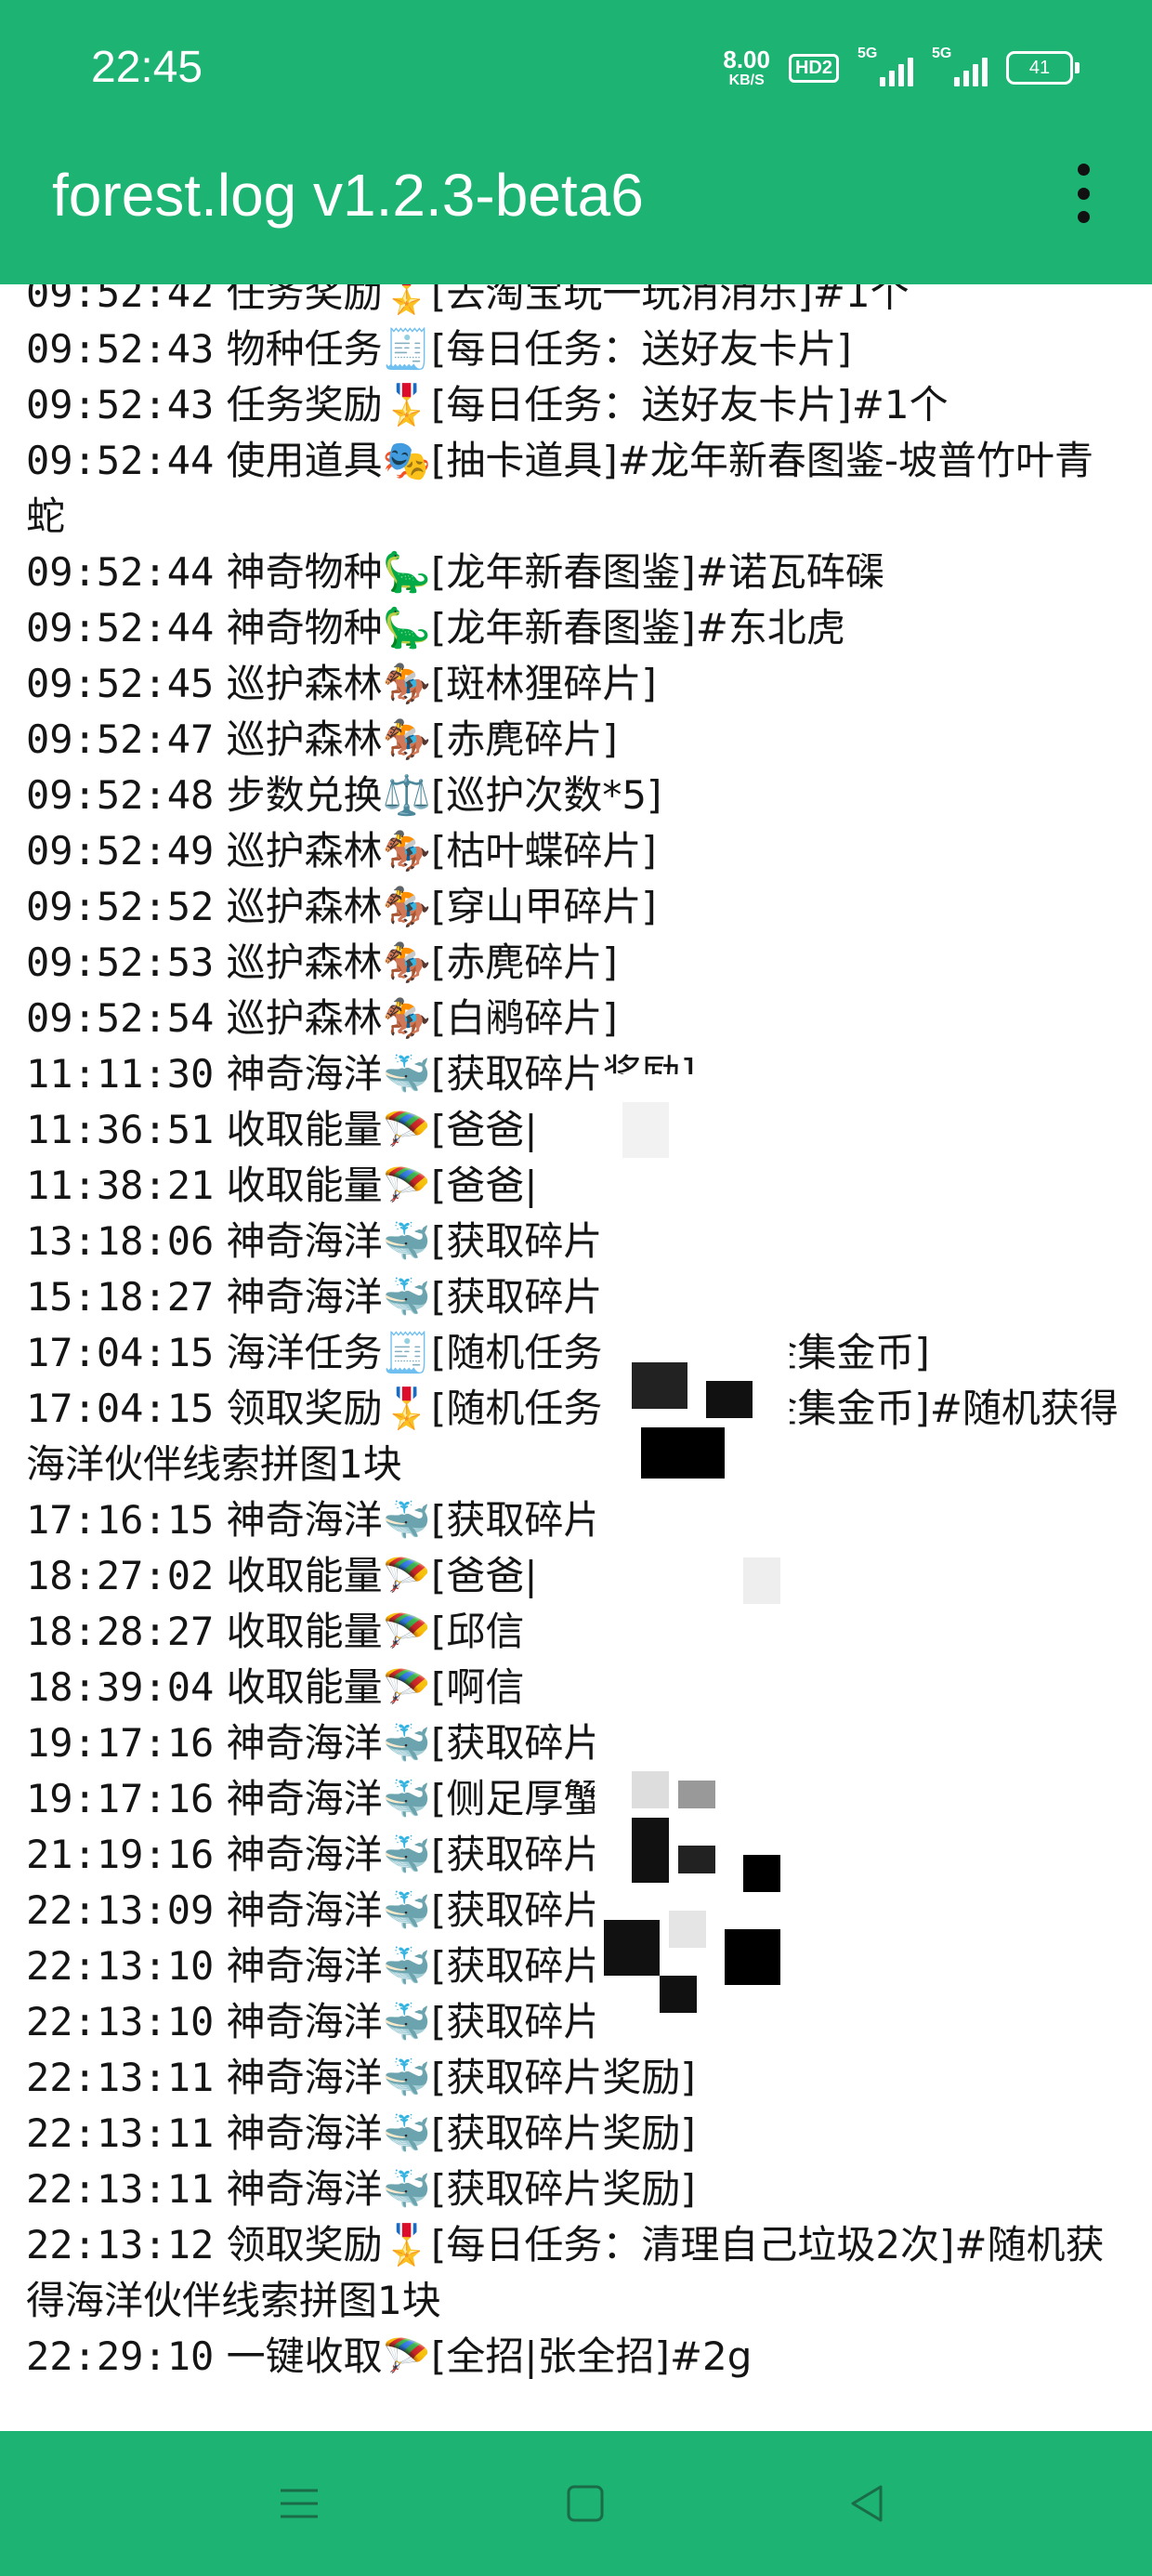 The height and width of the screenshot is (2576, 1152). Describe the element at coordinates (867, 53) in the screenshot. I see `network-type-label: 5G` at that location.